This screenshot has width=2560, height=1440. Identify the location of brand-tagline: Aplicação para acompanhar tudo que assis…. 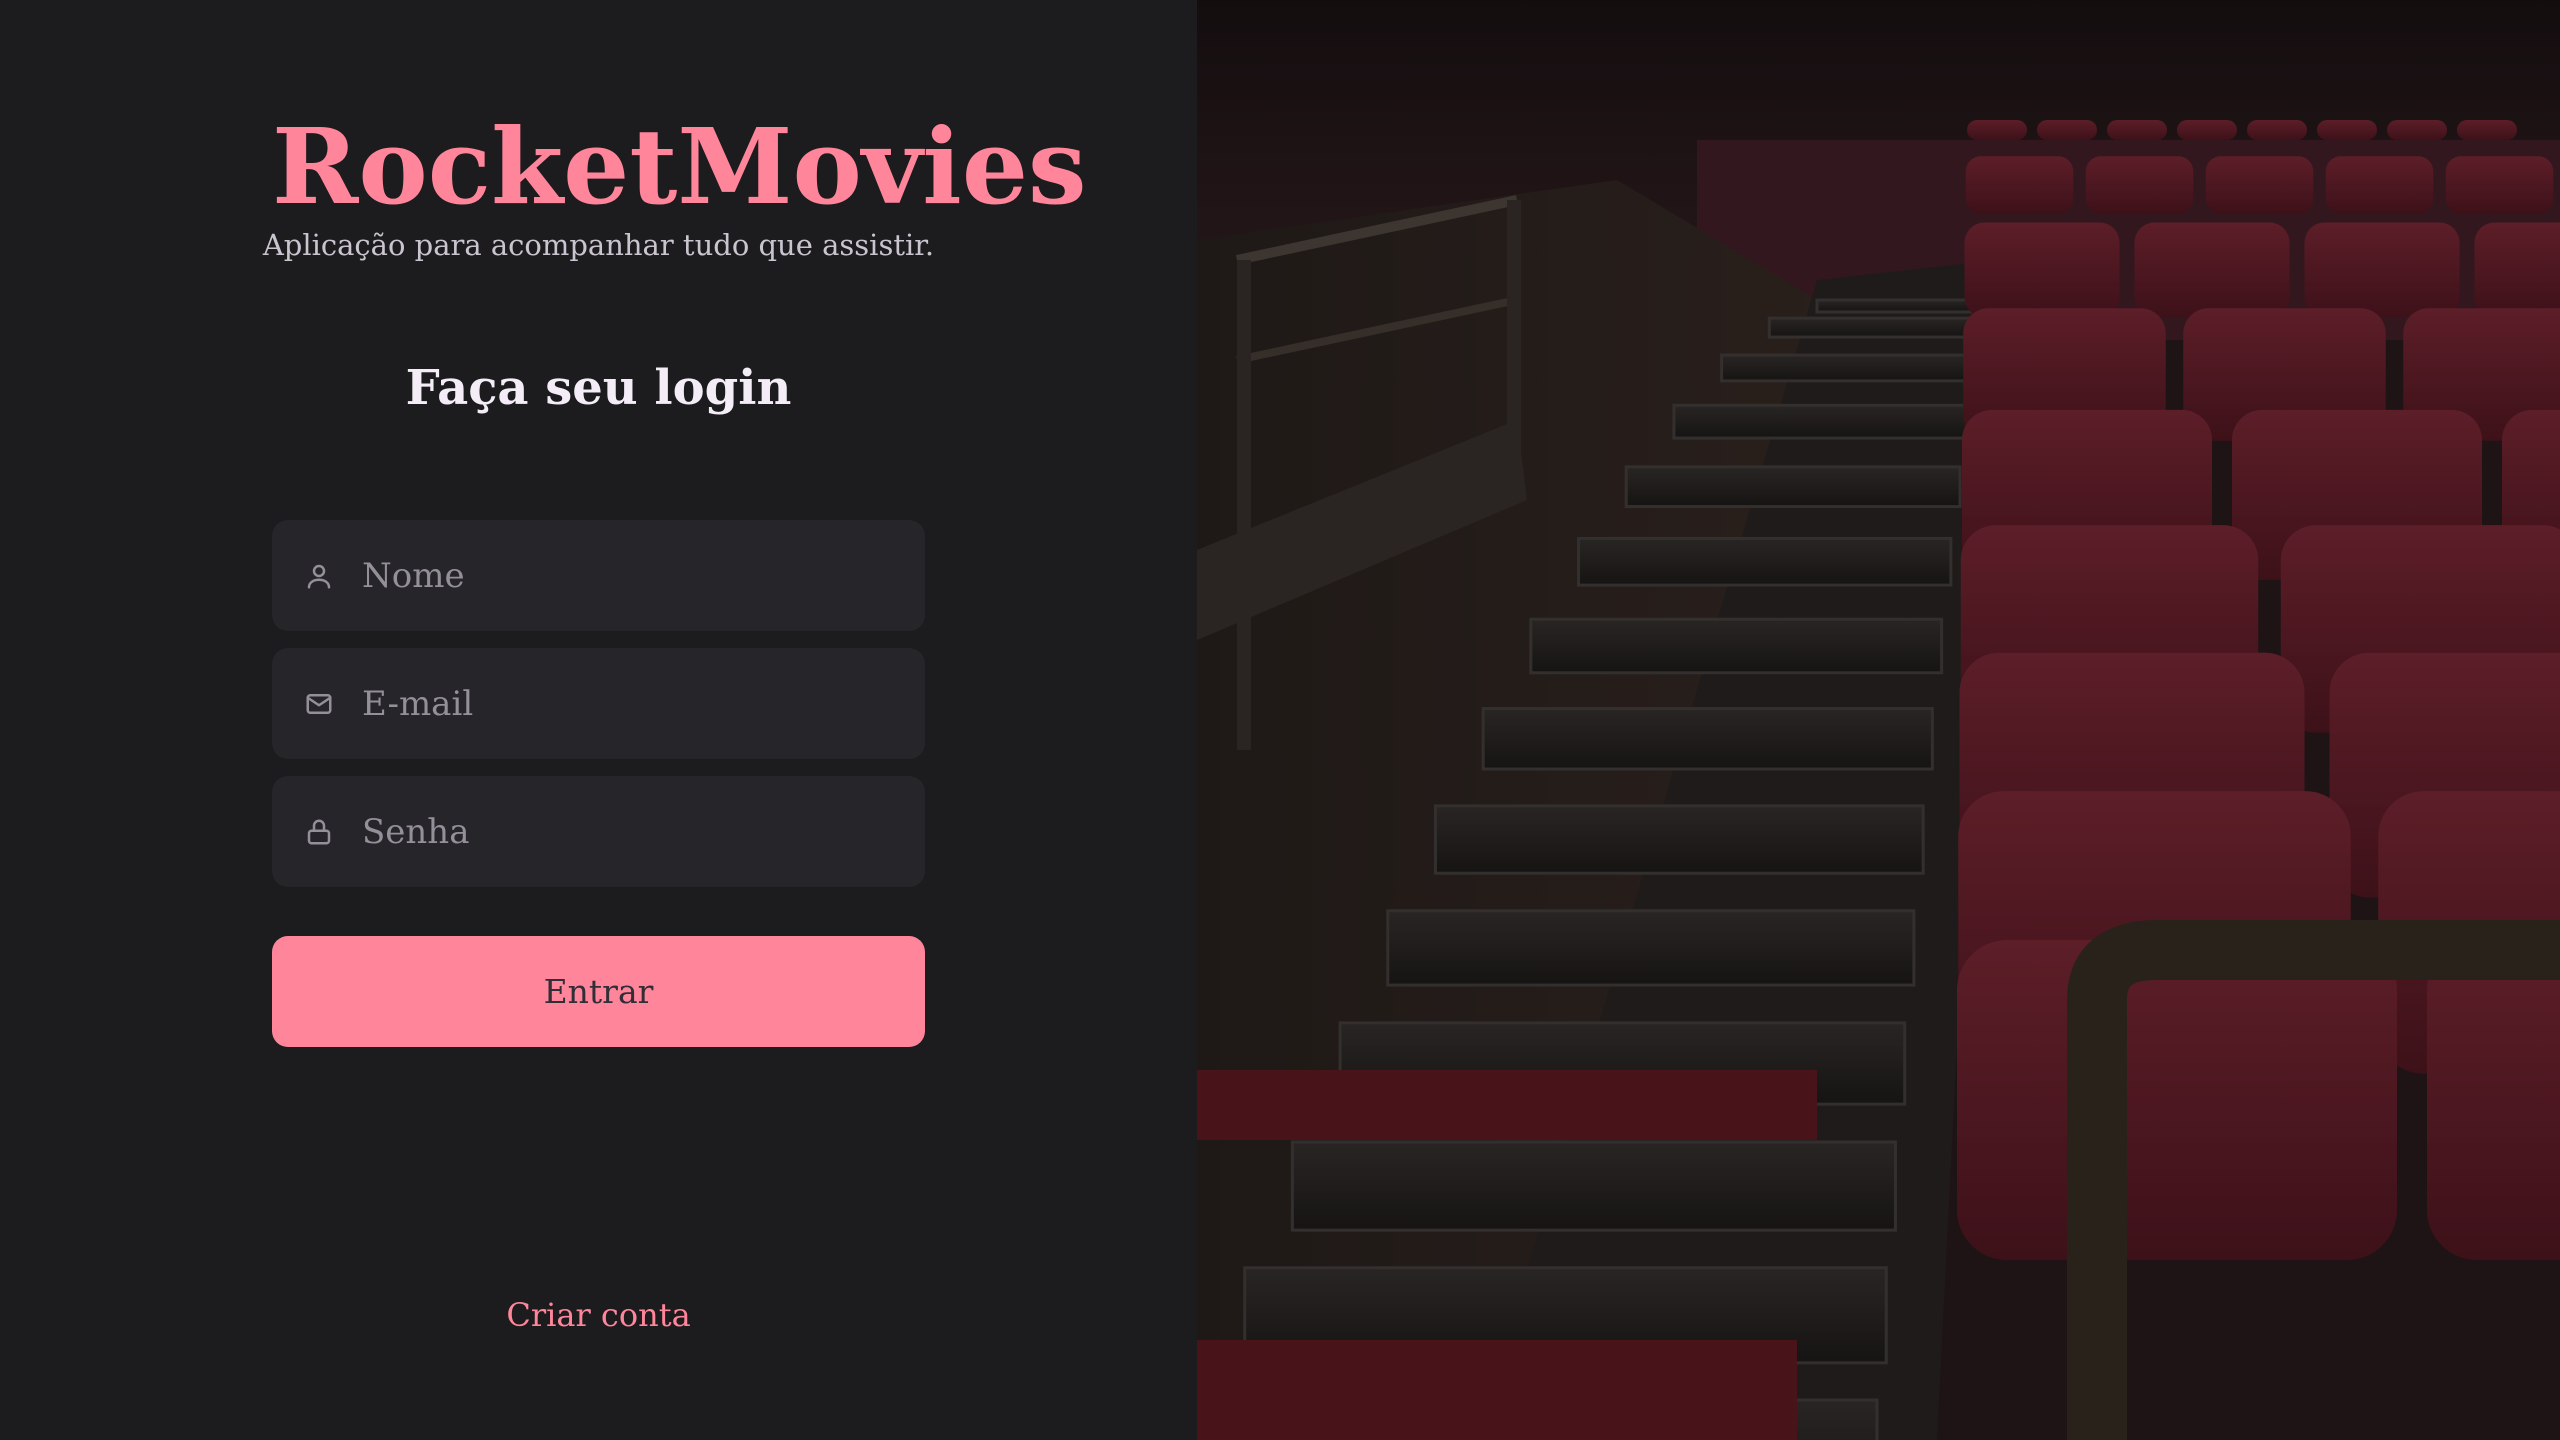
(598, 245).